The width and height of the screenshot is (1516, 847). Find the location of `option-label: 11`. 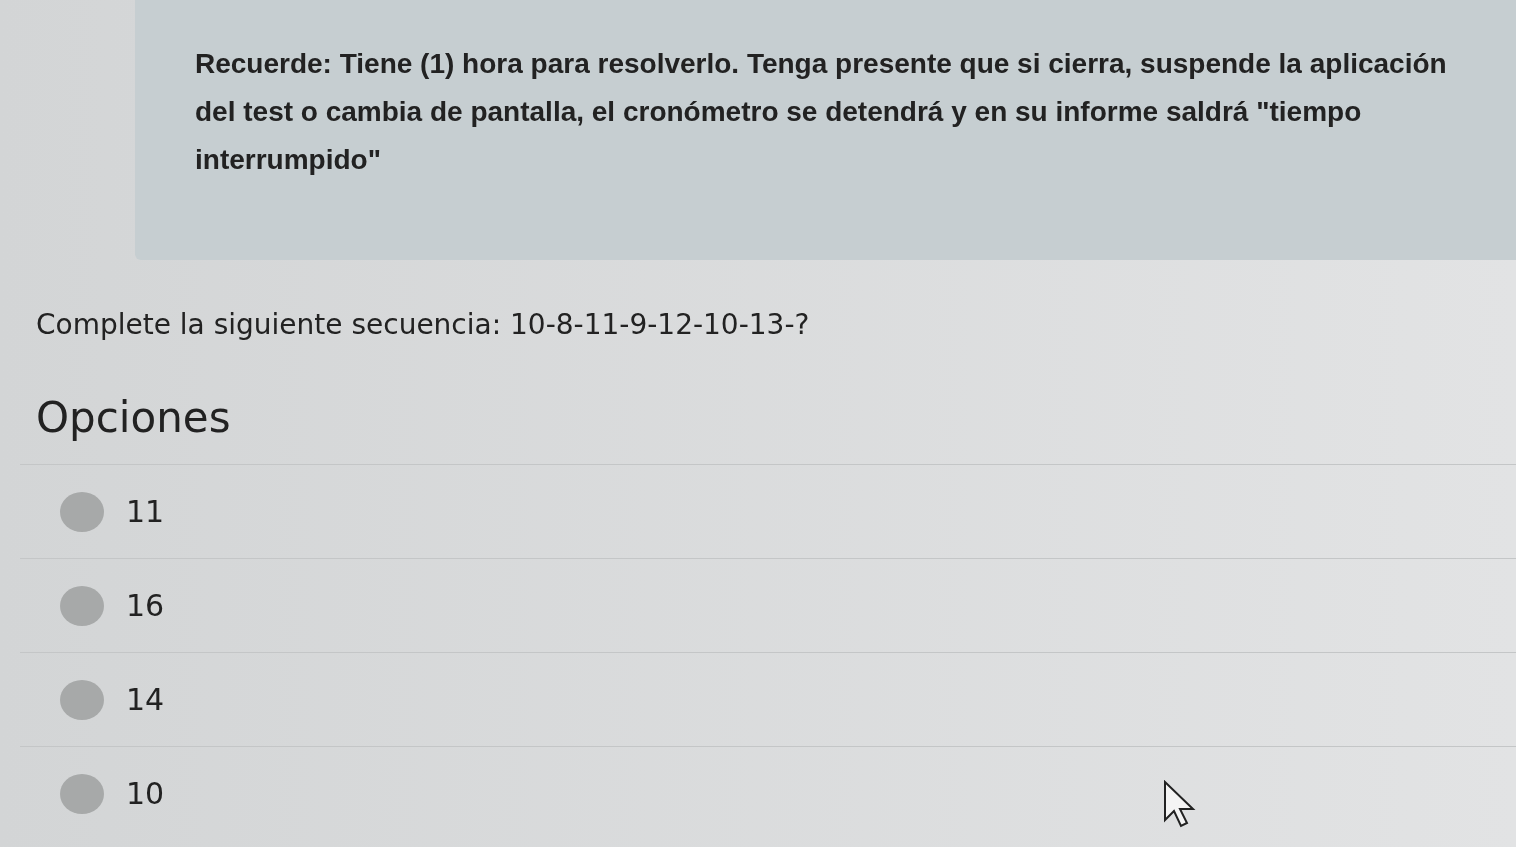

option-label: 11 is located at coordinates (145, 511).